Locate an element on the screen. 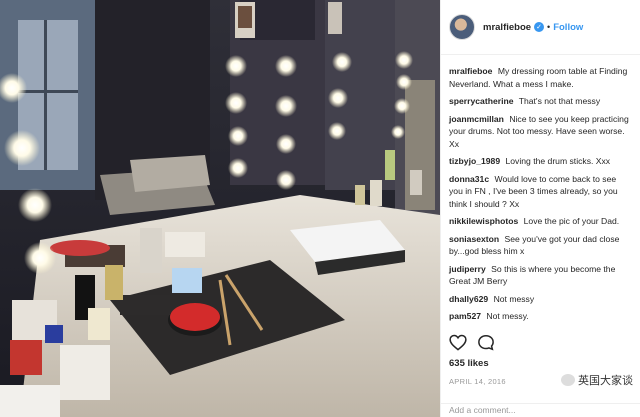  comment-text: Loving the drum sticks. Xxx is located at coordinates (558, 161).